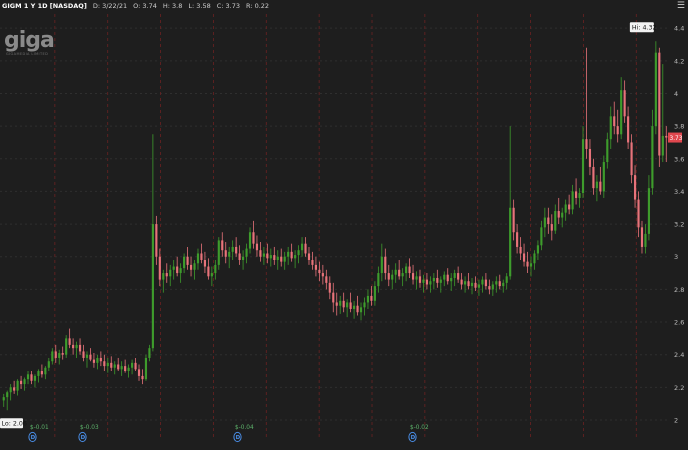 The image size is (688, 450). Describe the element at coordinates (413, 438) in the screenshot. I see `dividend-marker-letter: D` at that location.